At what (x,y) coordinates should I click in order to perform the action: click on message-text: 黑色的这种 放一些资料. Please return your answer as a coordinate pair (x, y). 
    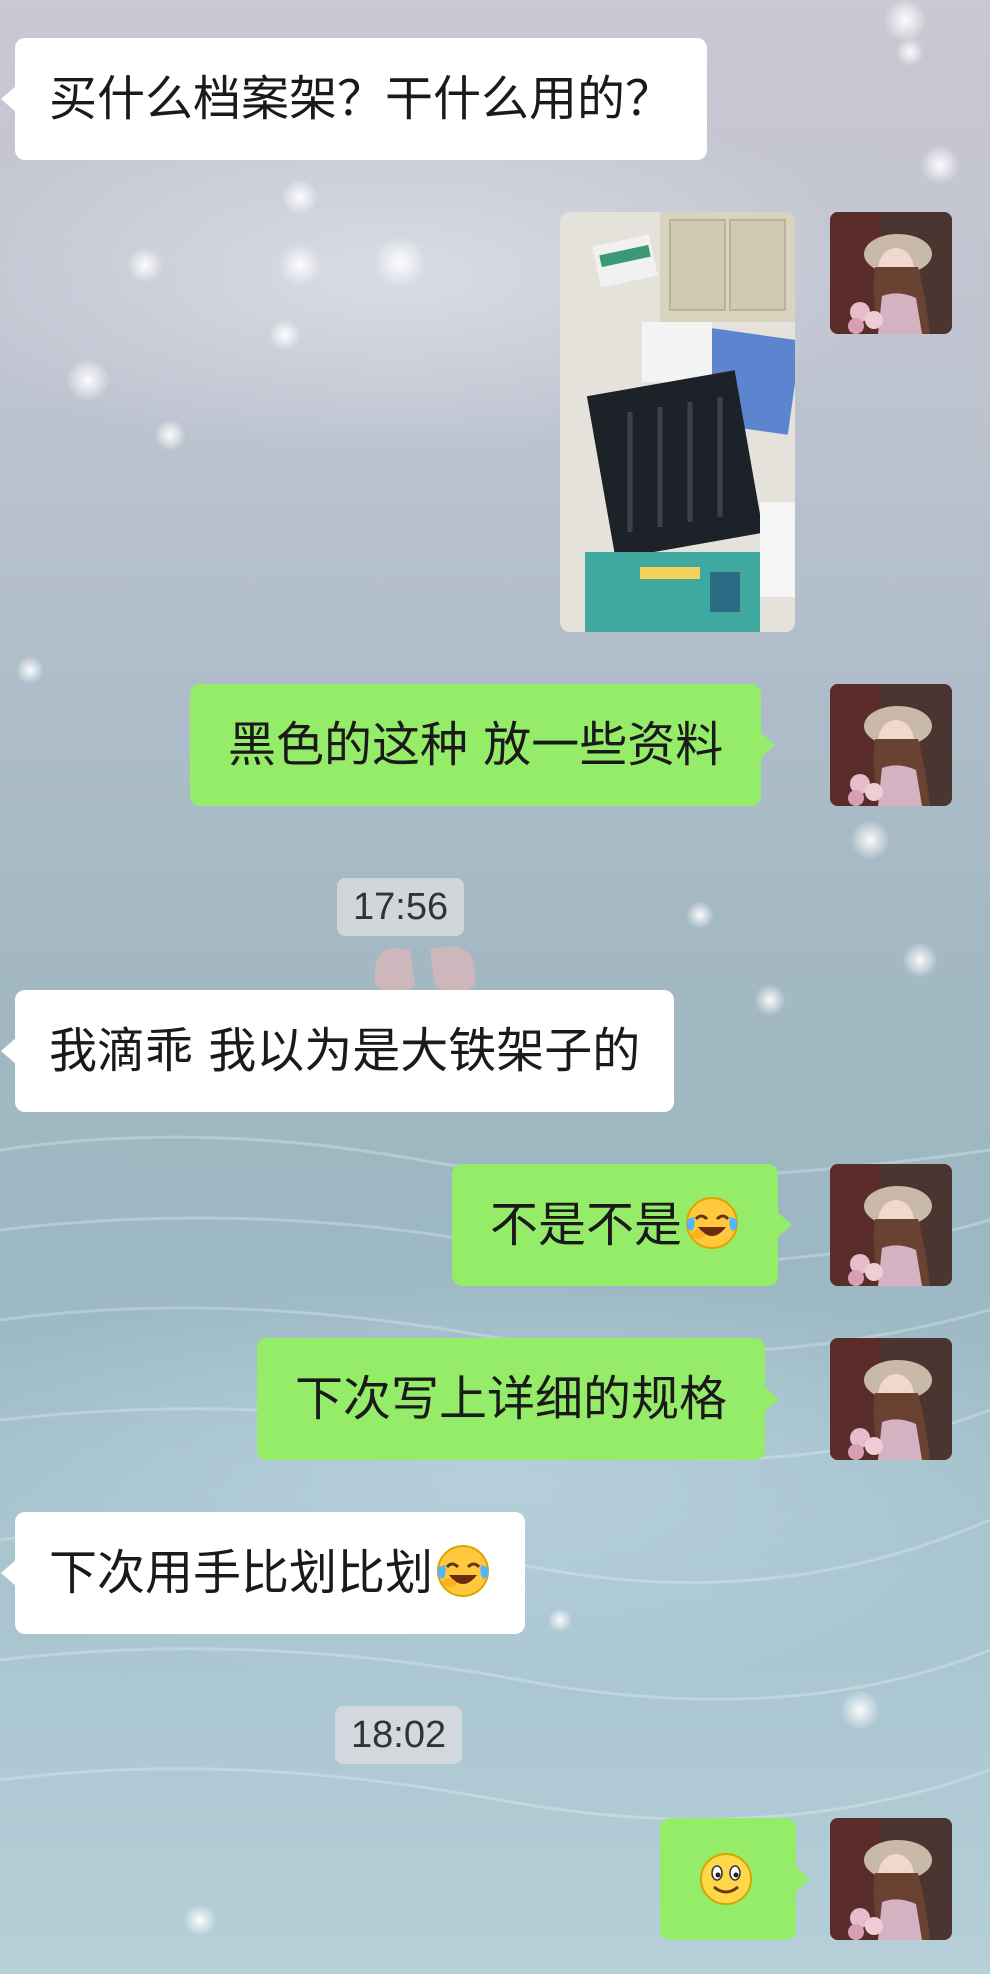
    Looking at the image, I should click on (476, 745).